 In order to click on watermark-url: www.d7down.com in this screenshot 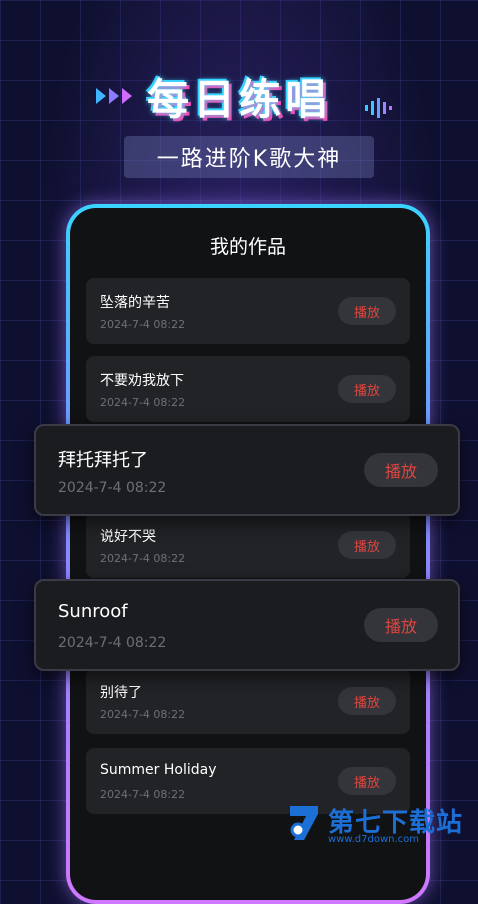, I will do `click(374, 839)`.